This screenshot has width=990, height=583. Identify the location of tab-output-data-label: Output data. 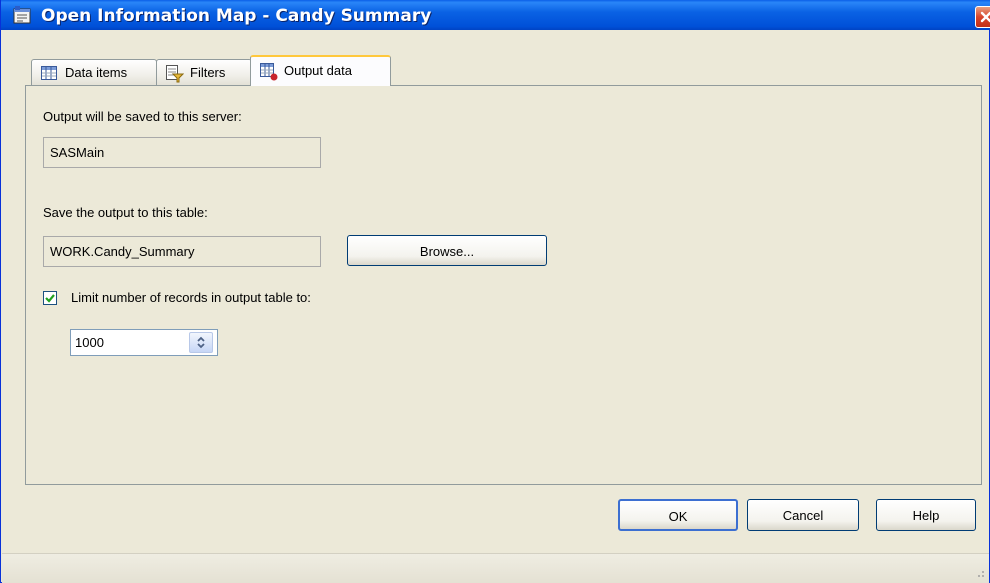
(318, 70).